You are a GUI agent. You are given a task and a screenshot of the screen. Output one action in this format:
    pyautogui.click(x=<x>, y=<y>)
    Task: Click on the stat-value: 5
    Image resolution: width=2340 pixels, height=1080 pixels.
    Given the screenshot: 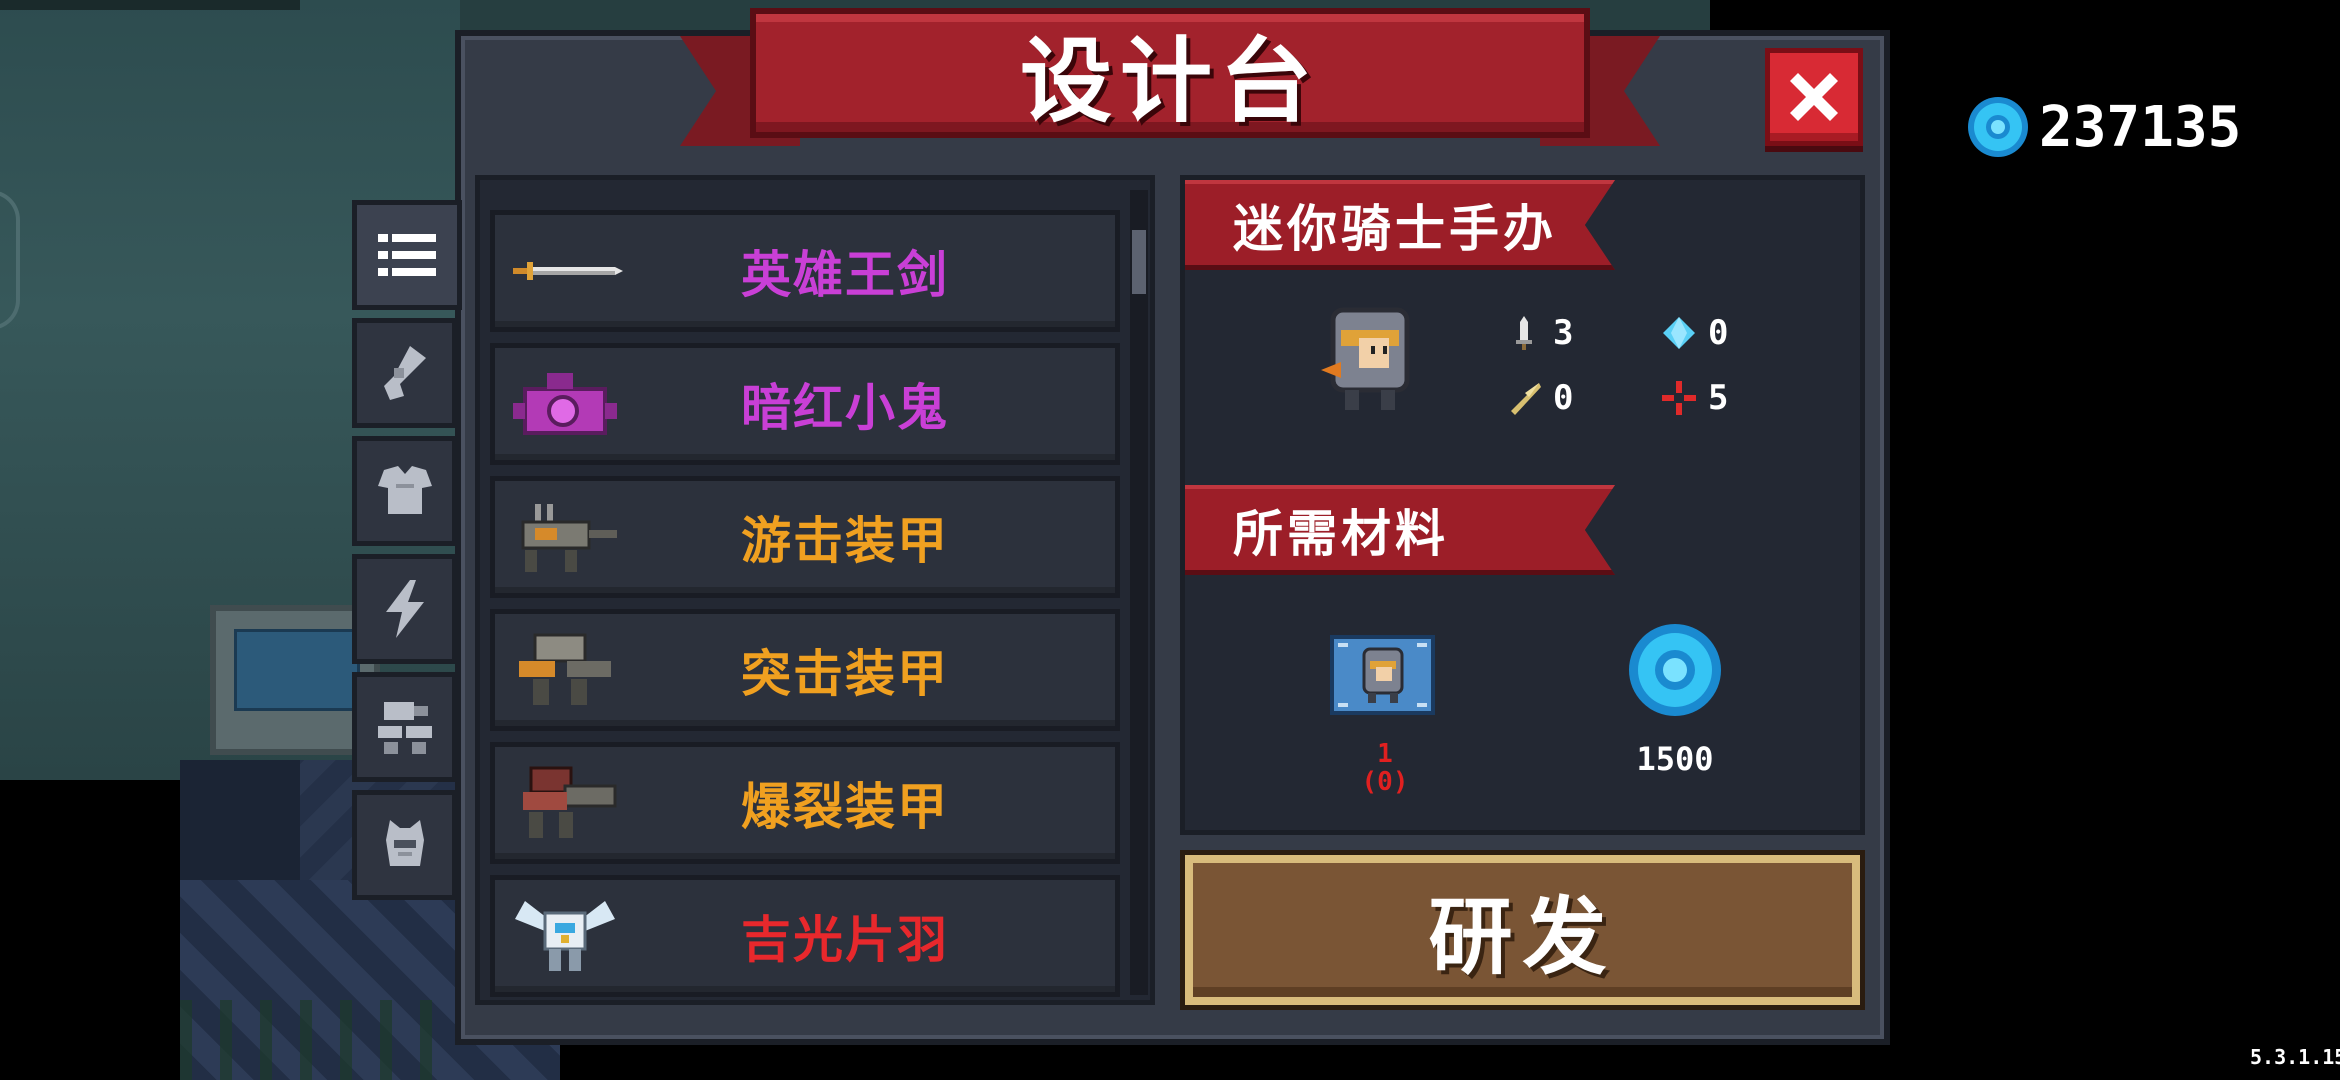 What is the action you would take?
    pyautogui.click(x=1718, y=398)
    